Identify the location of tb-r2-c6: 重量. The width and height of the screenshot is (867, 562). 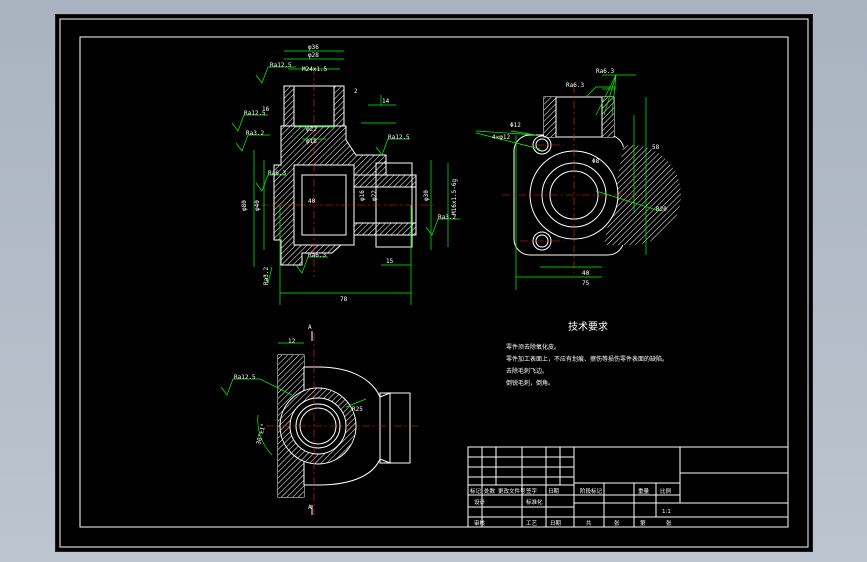
(644, 491).